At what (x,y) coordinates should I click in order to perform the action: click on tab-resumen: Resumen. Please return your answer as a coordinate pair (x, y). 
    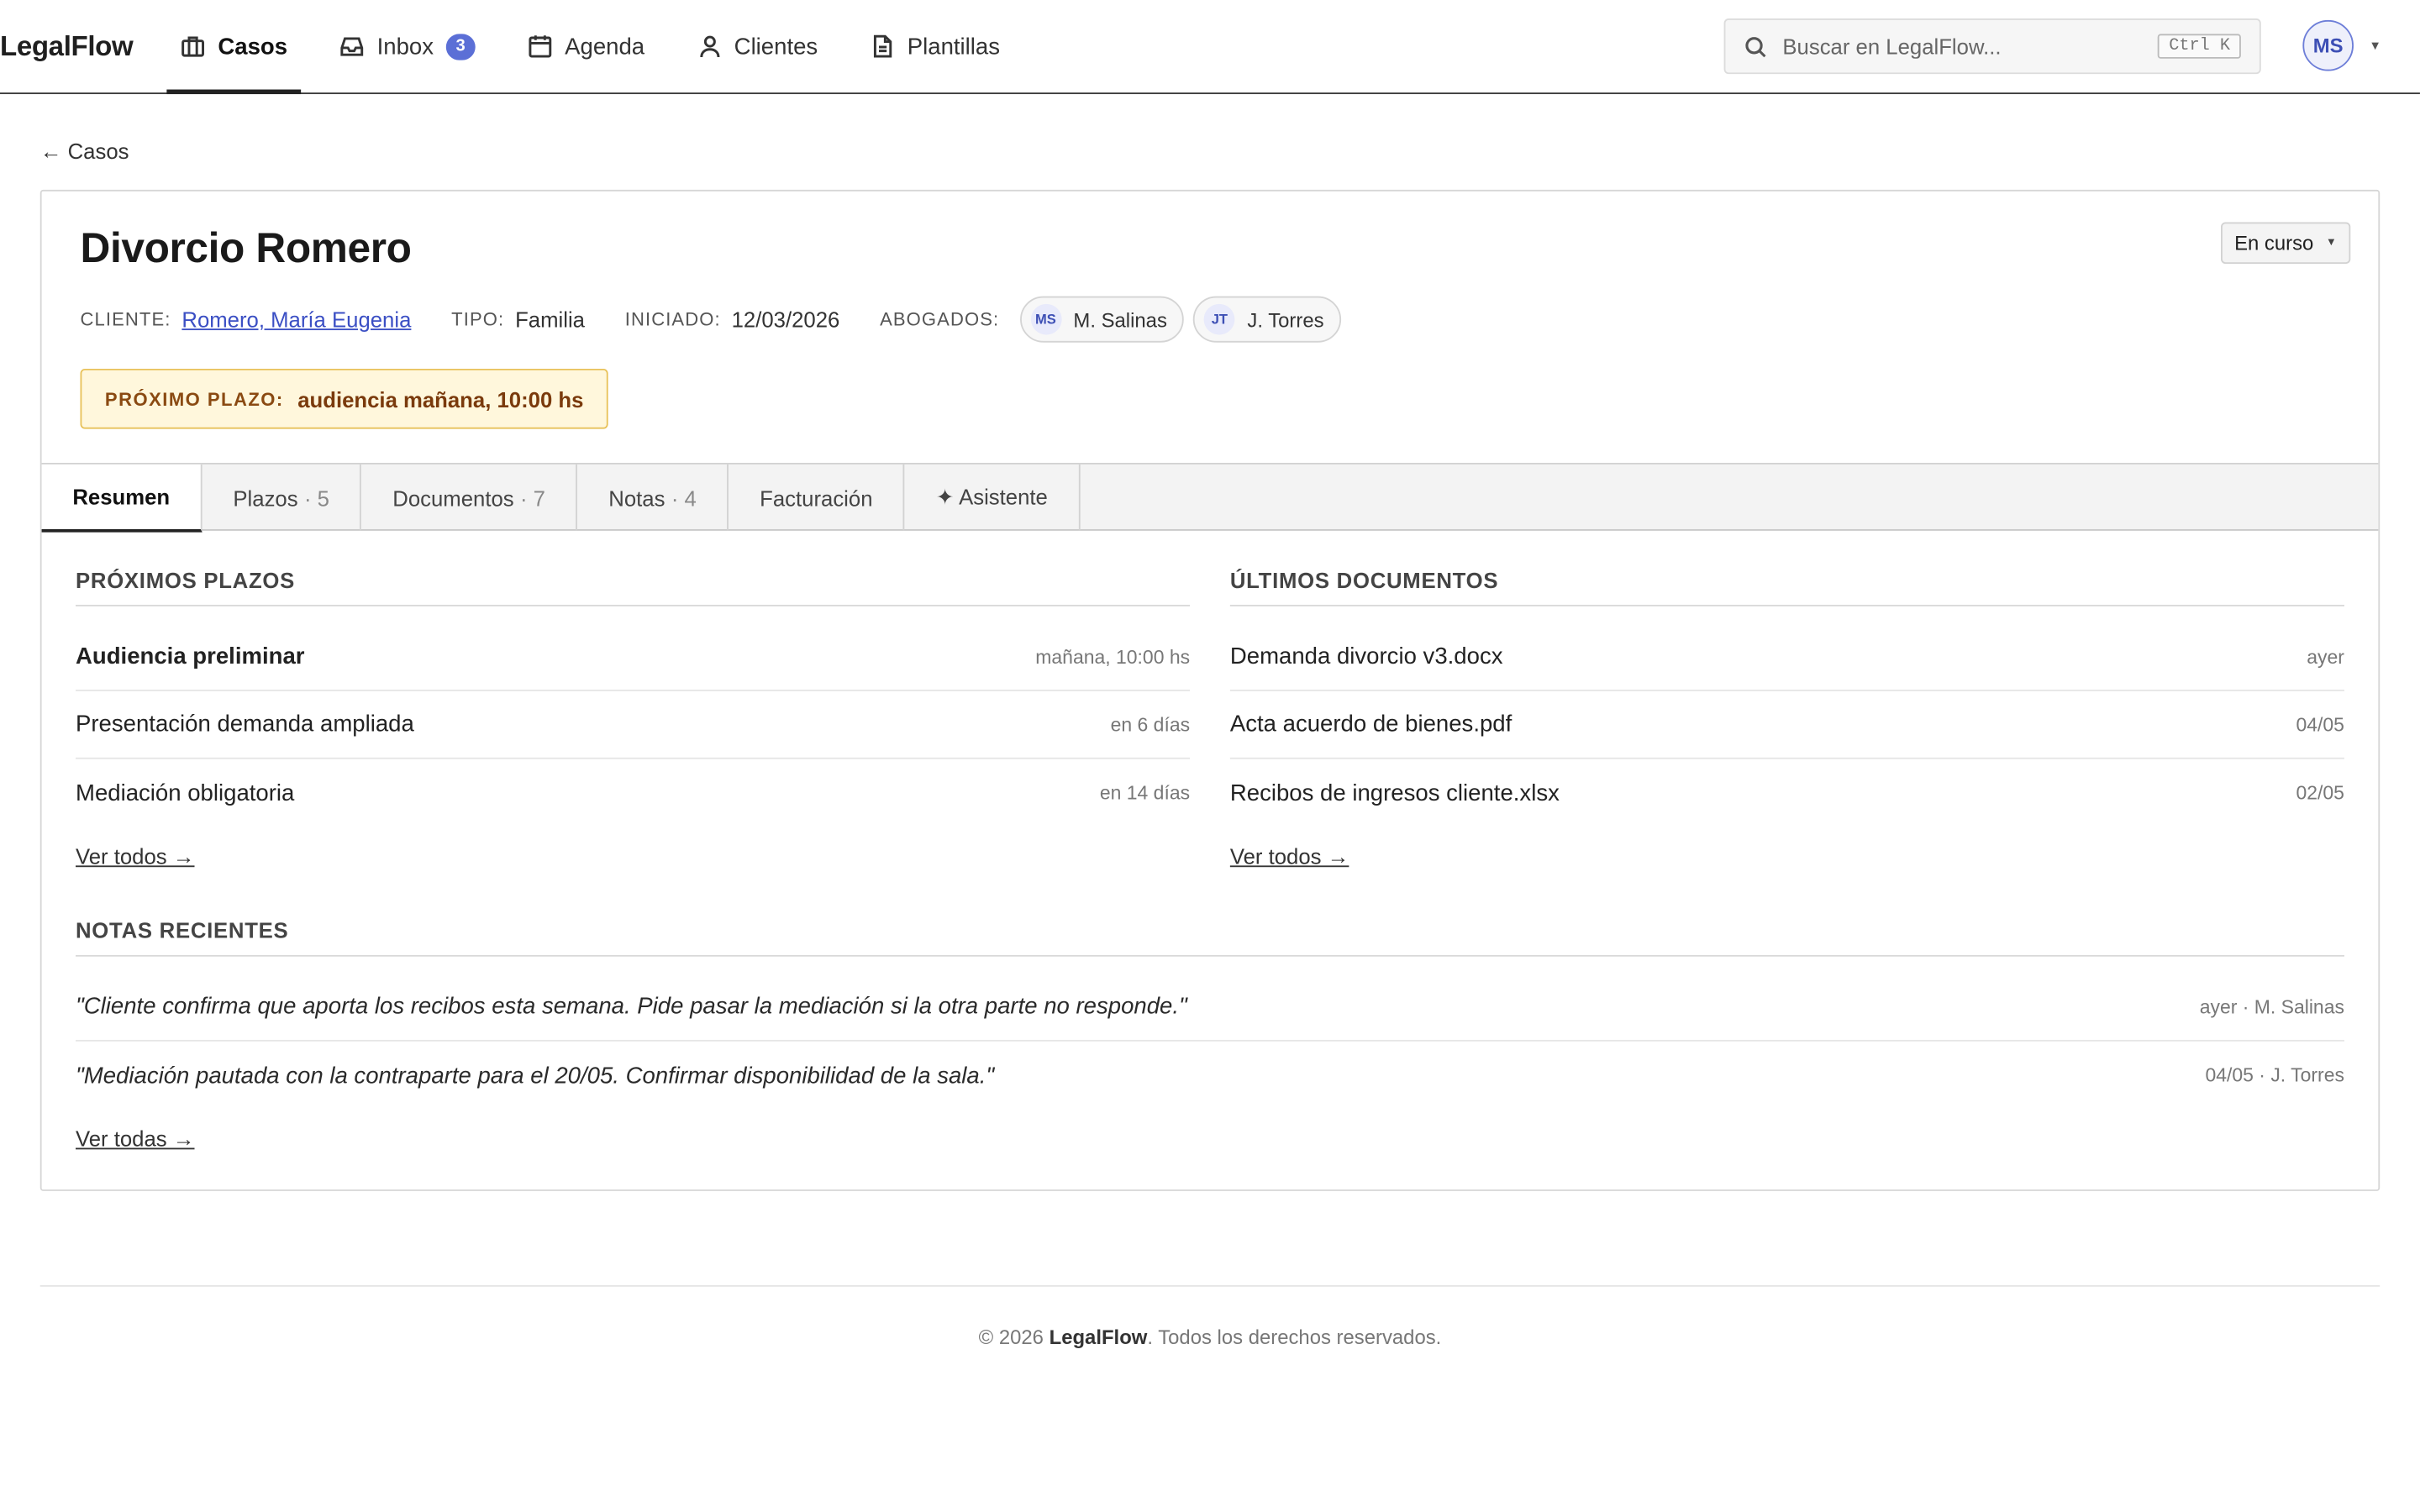
    Looking at the image, I should click on (122, 498).